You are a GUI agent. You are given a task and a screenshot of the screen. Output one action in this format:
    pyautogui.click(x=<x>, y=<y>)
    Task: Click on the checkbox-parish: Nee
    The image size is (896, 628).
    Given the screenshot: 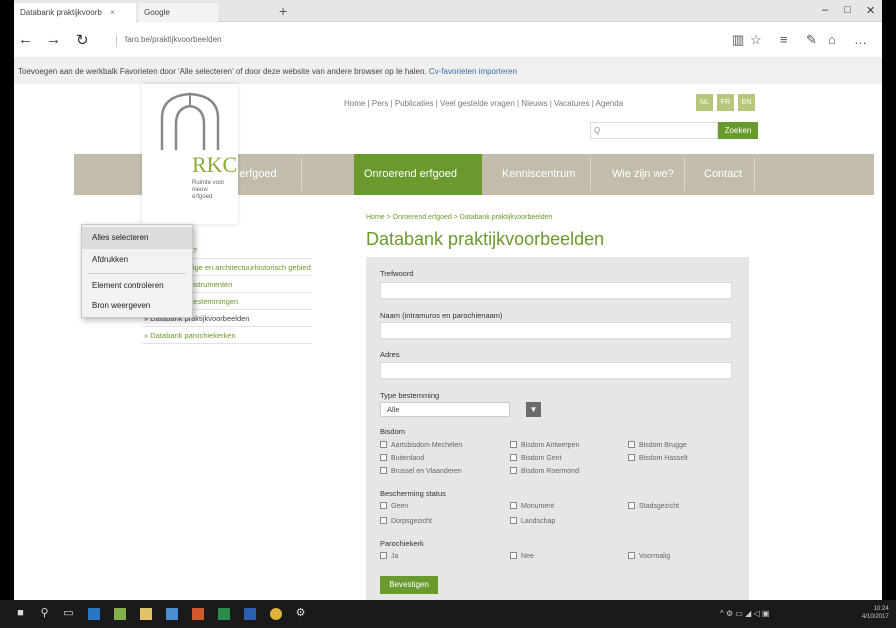 What is the action you would take?
    pyautogui.click(x=522, y=556)
    